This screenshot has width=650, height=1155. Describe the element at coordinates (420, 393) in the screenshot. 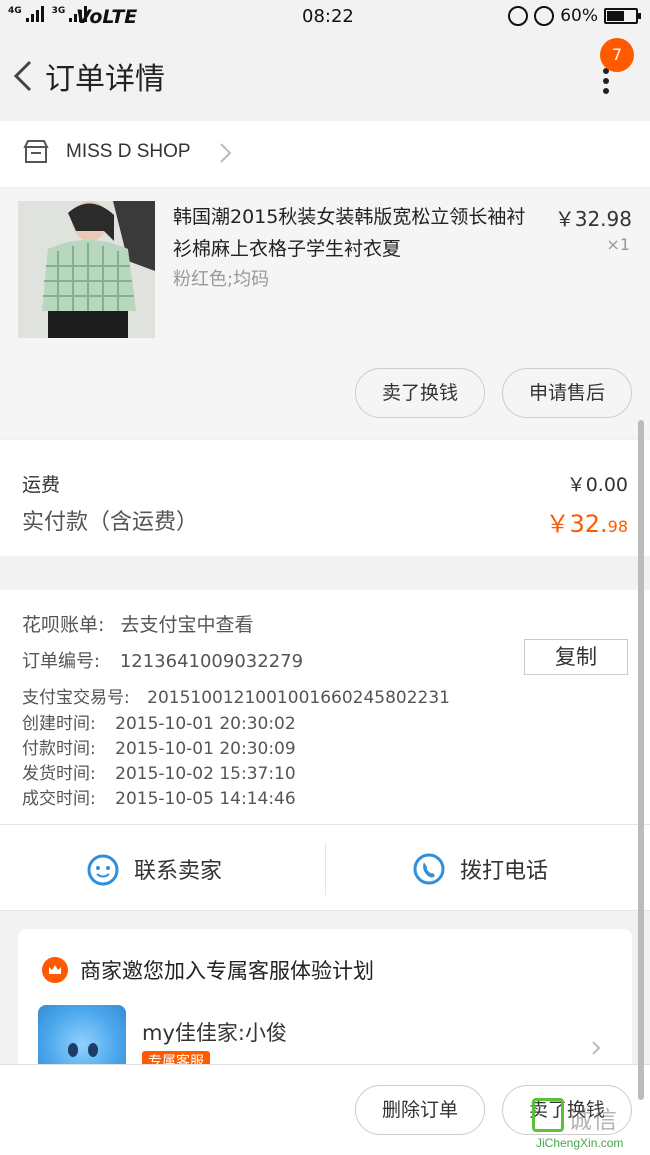

I see `sell-for-cash-button: 卖了换钱` at that location.